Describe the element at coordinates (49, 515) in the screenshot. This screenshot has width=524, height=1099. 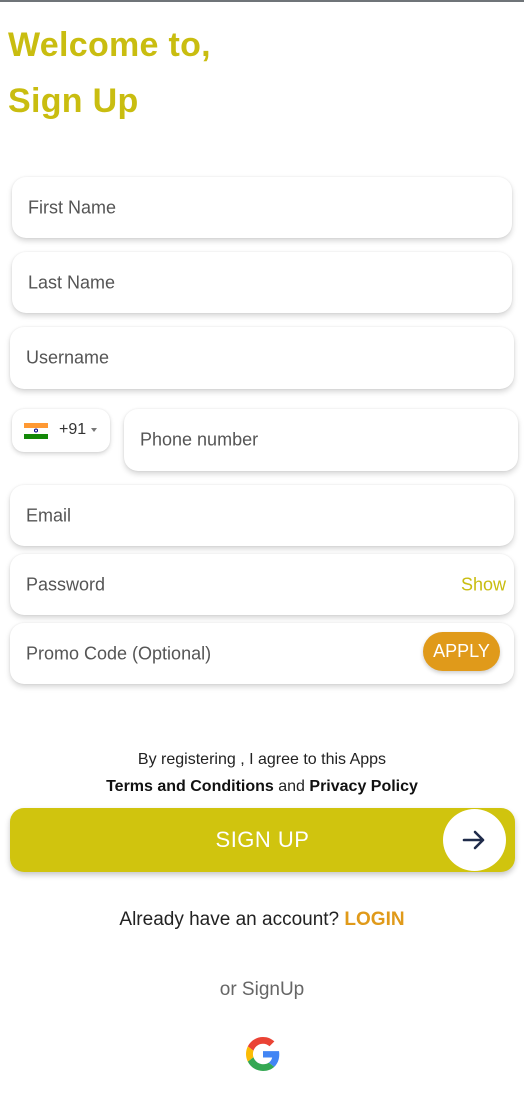
I see `email-placeholder: Email` at that location.